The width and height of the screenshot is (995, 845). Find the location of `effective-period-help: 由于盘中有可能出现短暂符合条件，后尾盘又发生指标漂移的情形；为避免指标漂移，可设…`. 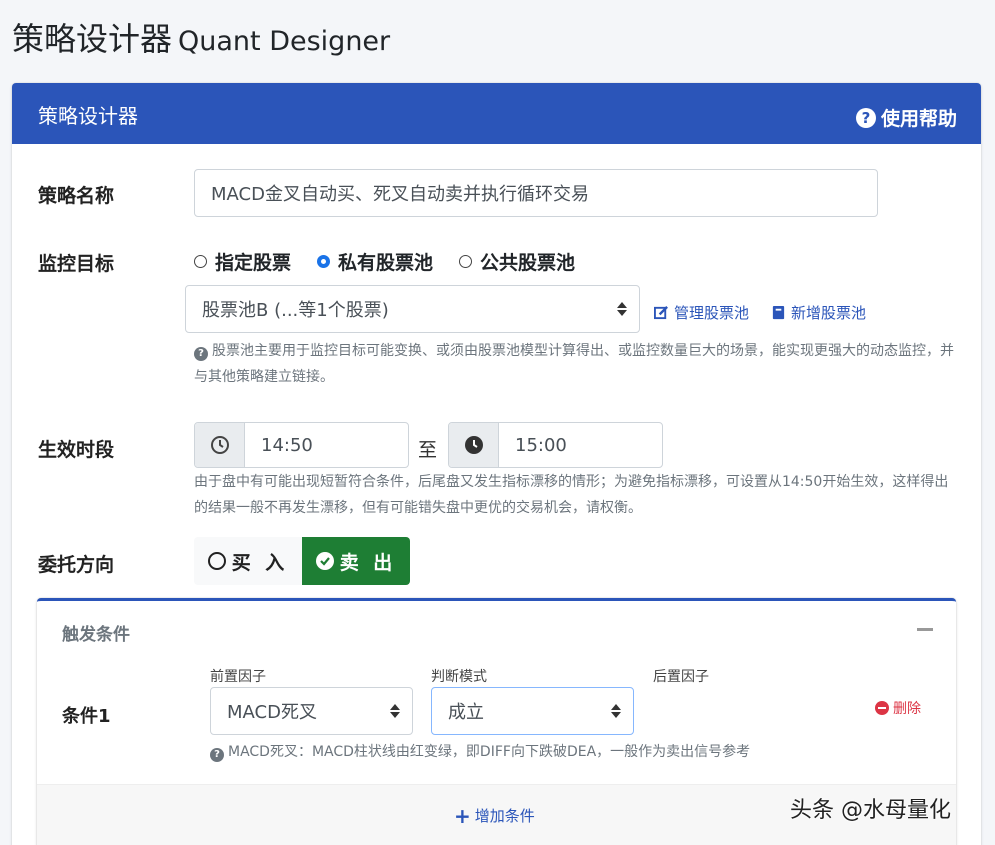

effective-period-help: 由于盘中有可能出现短暂符合条件，后尾盘又发生指标漂移的情形；为避免指标漂移，可设… is located at coordinates (571, 495).